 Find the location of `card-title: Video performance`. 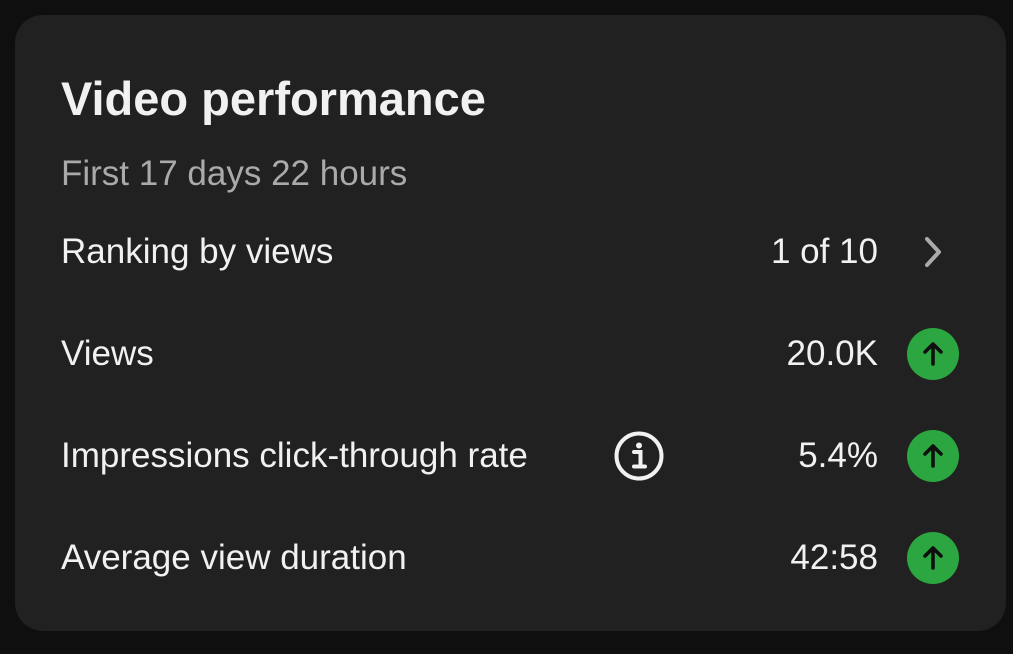

card-title: Video performance is located at coordinates (273, 98).